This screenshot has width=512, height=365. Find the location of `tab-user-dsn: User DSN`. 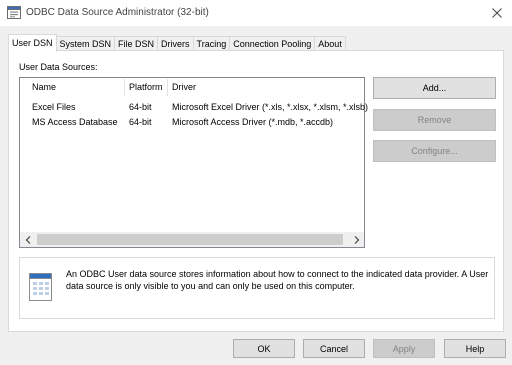

tab-user-dsn: User DSN is located at coordinates (32, 43).